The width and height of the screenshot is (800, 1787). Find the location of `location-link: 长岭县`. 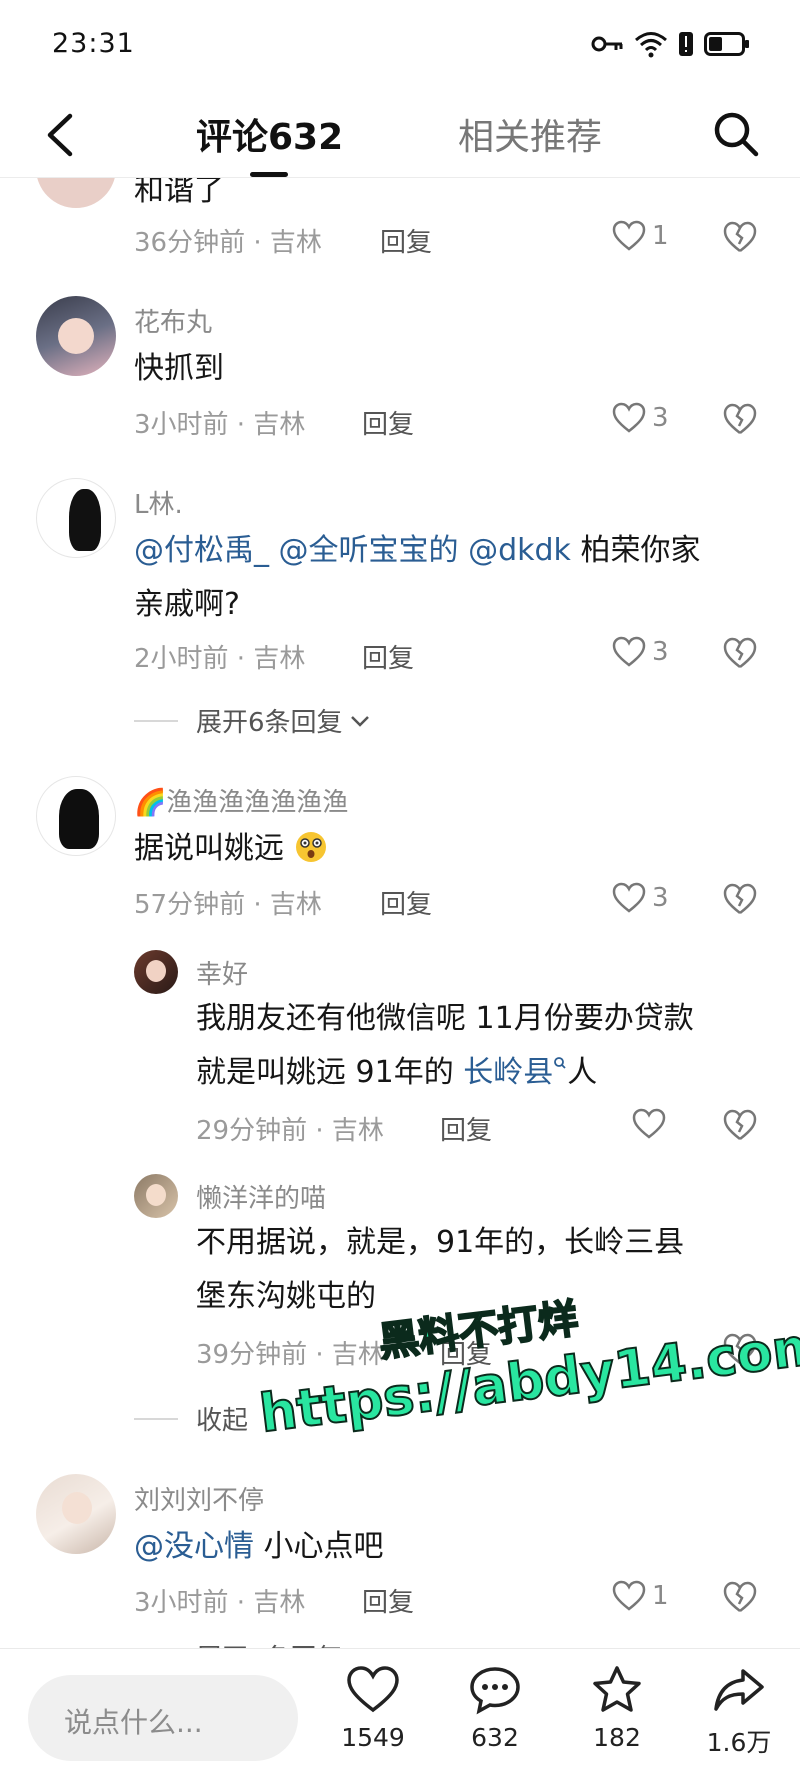

location-link: 长岭县 is located at coordinates (508, 1072).